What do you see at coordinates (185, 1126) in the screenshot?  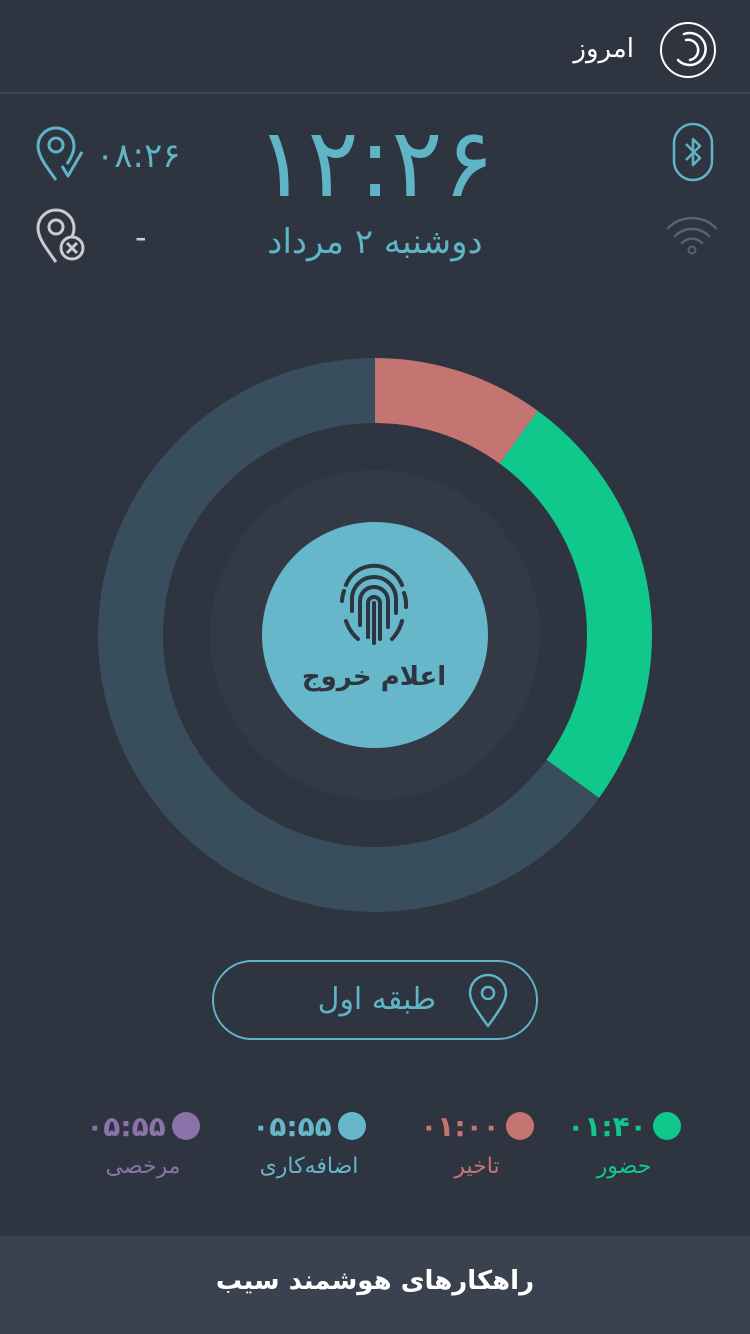 I see `stat-leave-dot` at bounding box center [185, 1126].